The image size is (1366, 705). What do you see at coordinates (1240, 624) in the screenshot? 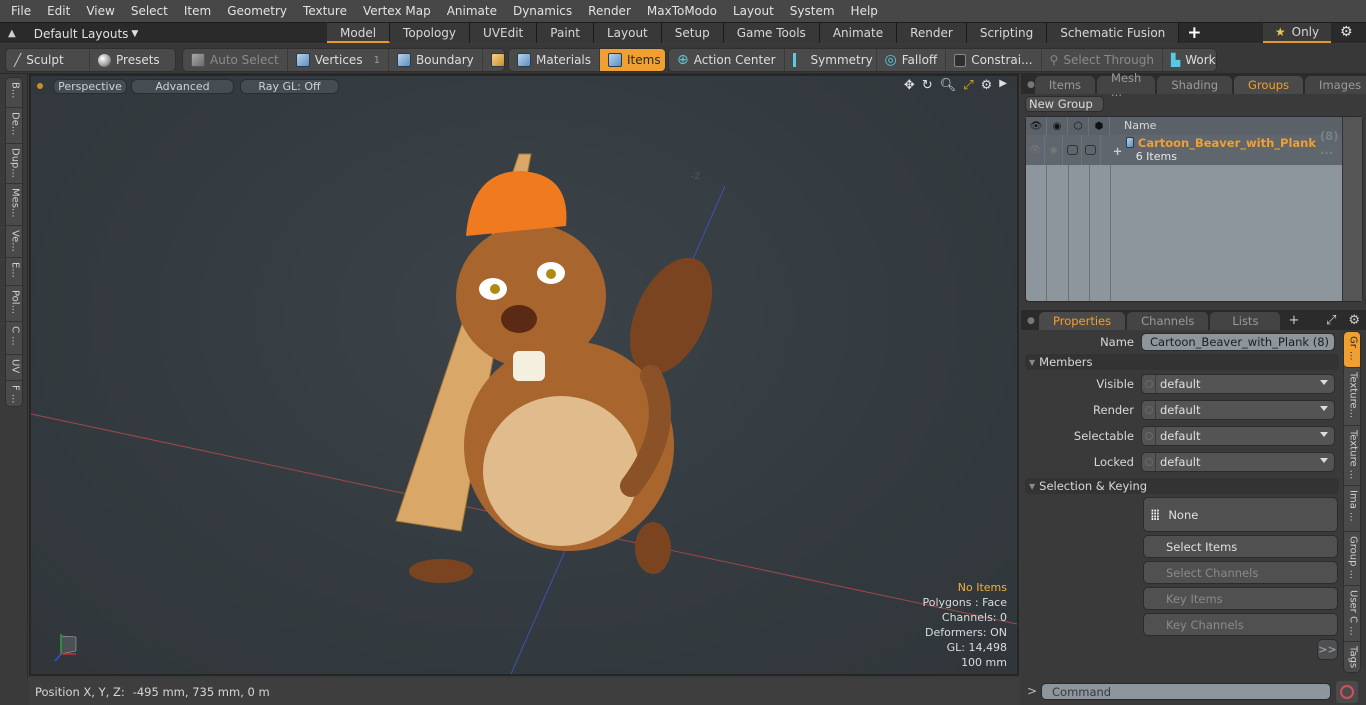
I see `key-channels-button: Key Channels` at bounding box center [1240, 624].